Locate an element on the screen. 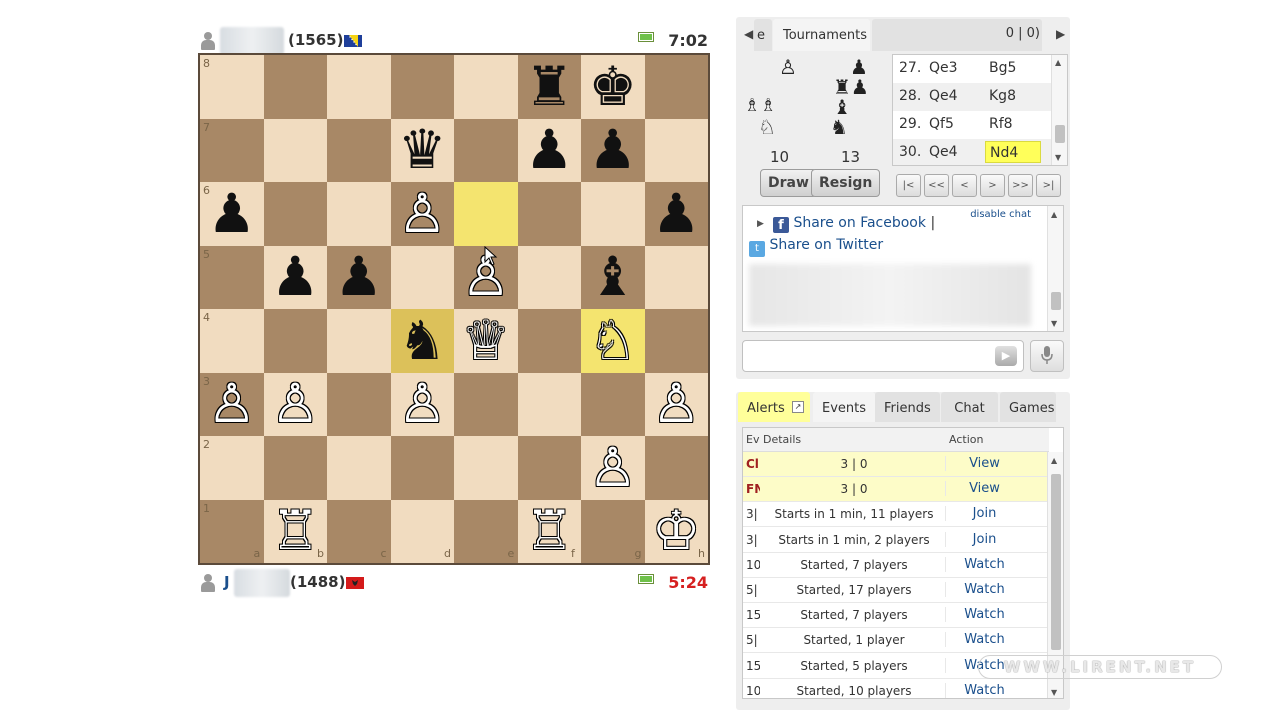  move-row: 28. Qe4 Kg8 is located at coordinates (973, 97).